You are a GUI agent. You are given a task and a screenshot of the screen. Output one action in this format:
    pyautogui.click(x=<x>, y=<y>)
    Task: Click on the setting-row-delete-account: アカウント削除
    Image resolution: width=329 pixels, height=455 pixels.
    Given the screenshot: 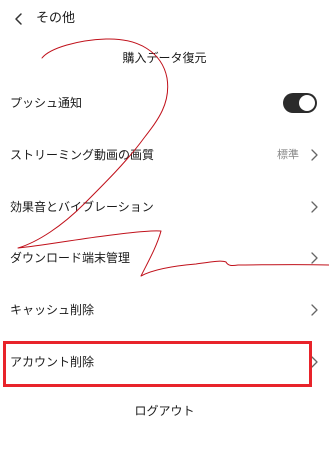 What is the action you would take?
    pyautogui.click(x=164, y=362)
    